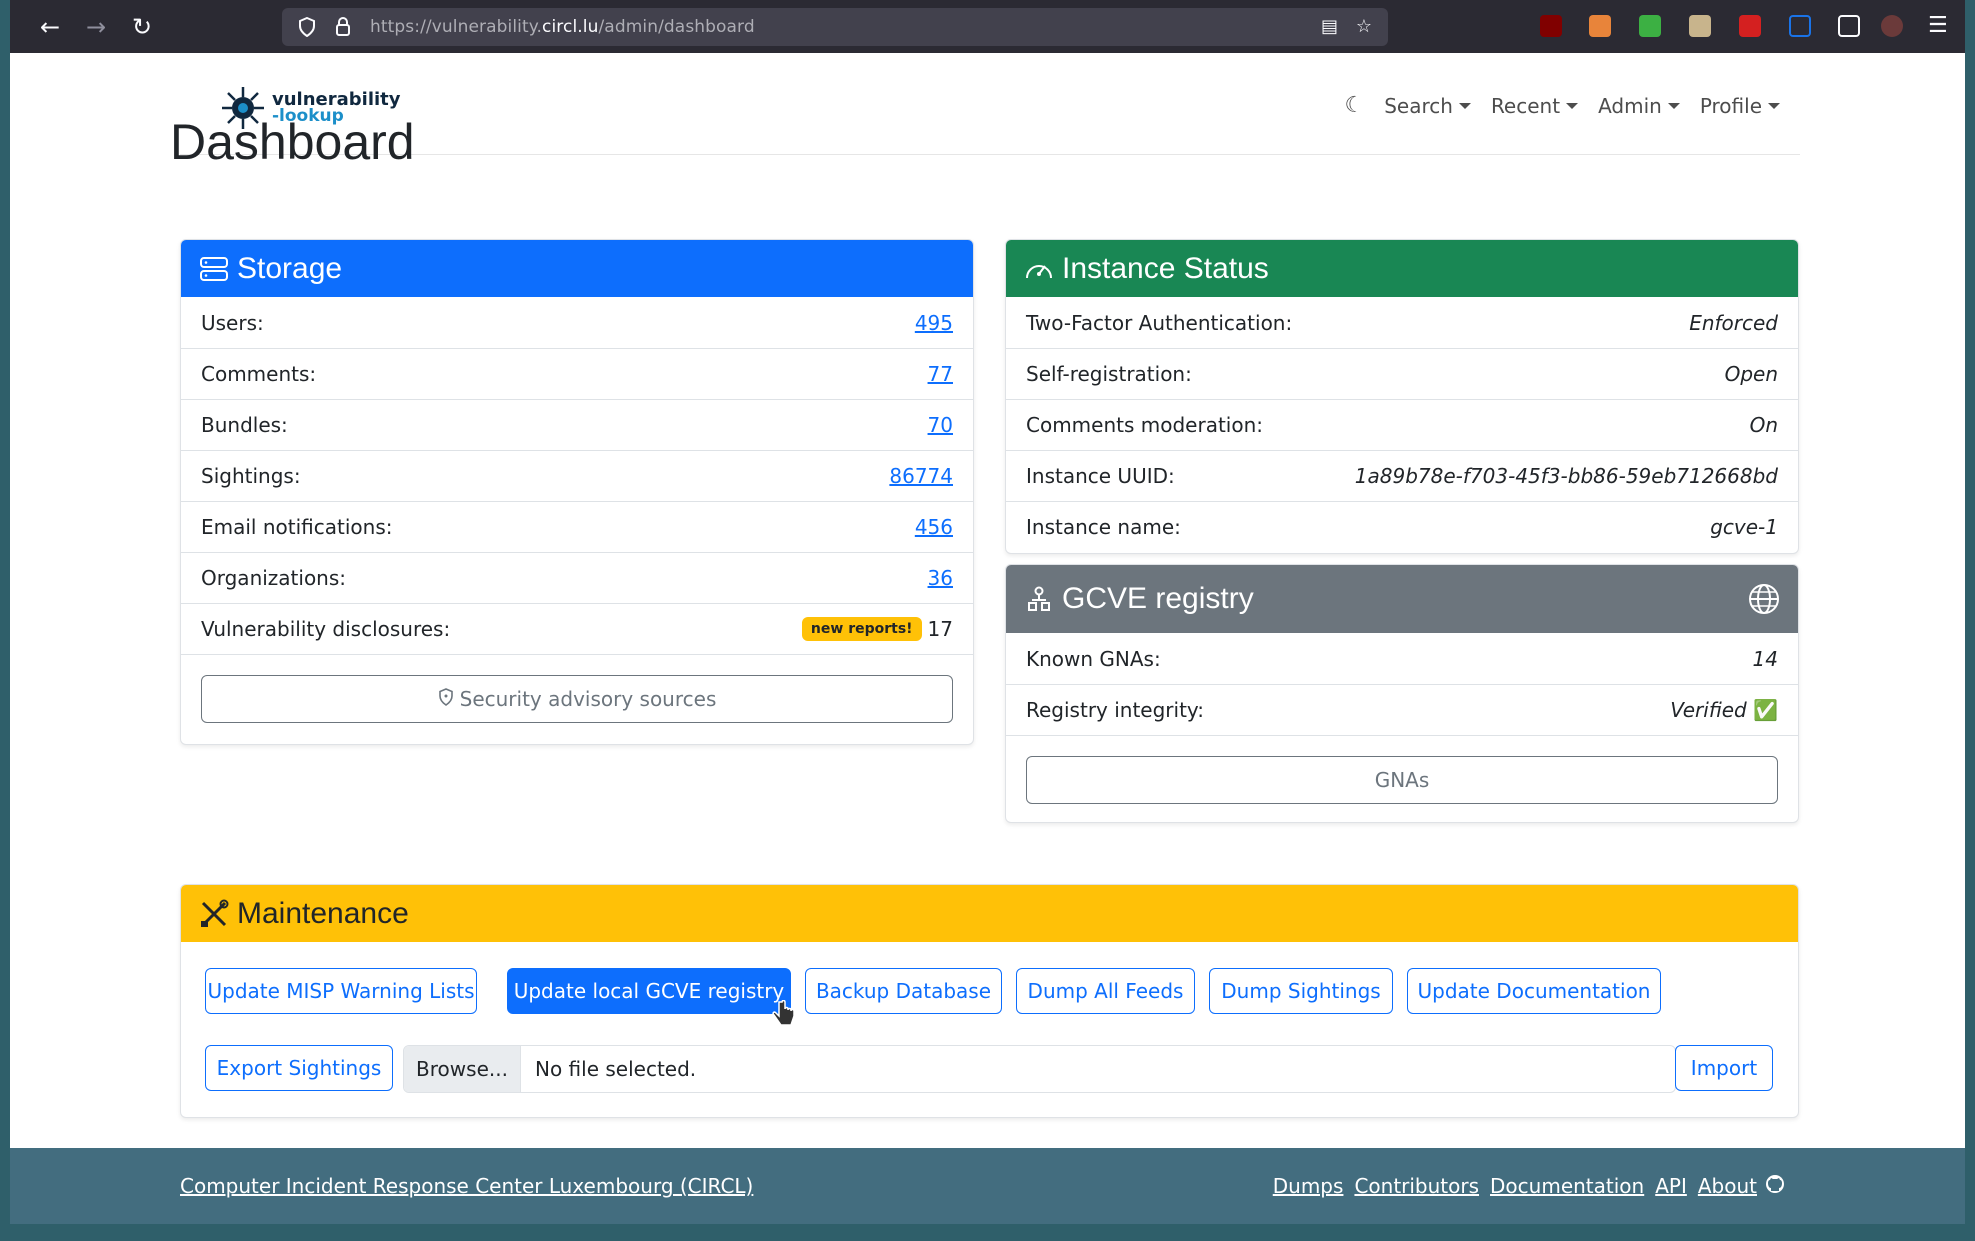  What do you see at coordinates (341, 991) in the screenshot?
I see `update-misp-warning-lists-button: Update MISP Warning Lists` at bounding box center [341, 991].